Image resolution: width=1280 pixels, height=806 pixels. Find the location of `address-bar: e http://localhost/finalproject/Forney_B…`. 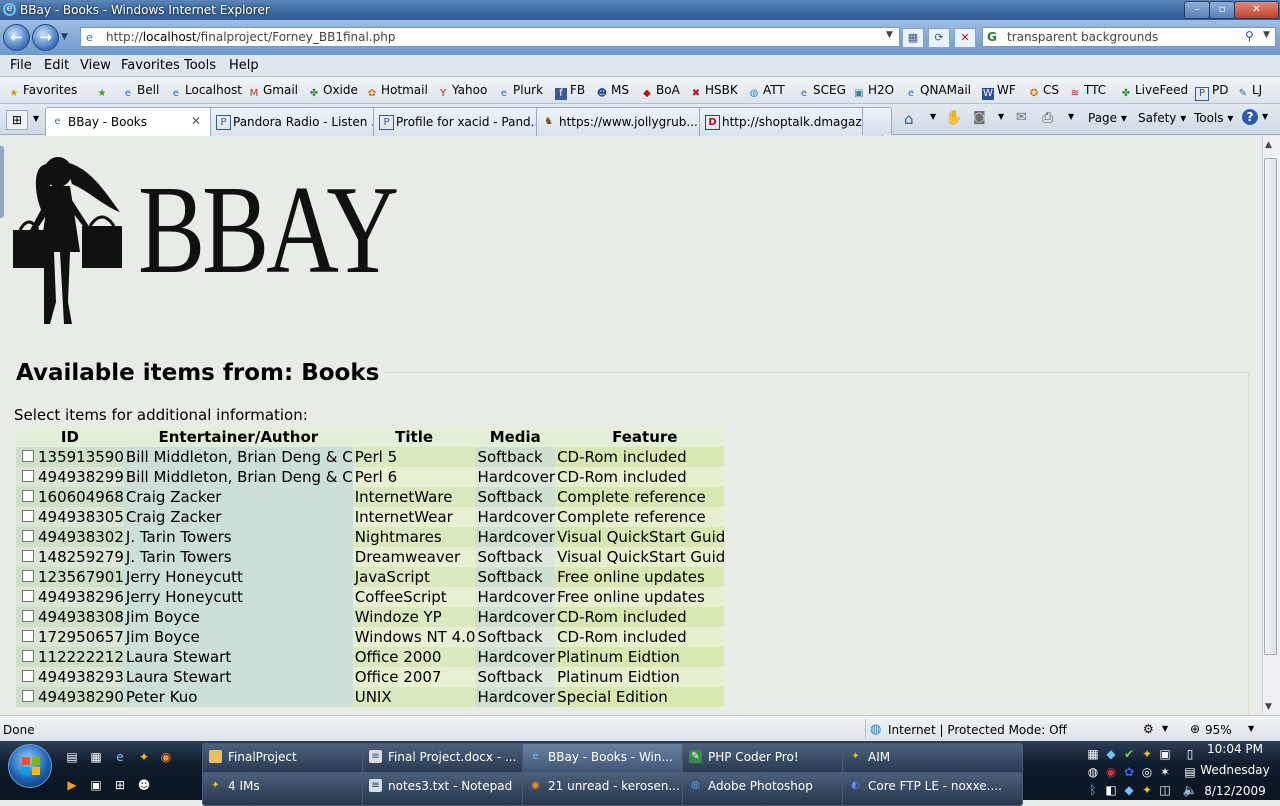

address-bar: e http://localhost/finalproject/Forney_B… is located at coordinates (490, 37).